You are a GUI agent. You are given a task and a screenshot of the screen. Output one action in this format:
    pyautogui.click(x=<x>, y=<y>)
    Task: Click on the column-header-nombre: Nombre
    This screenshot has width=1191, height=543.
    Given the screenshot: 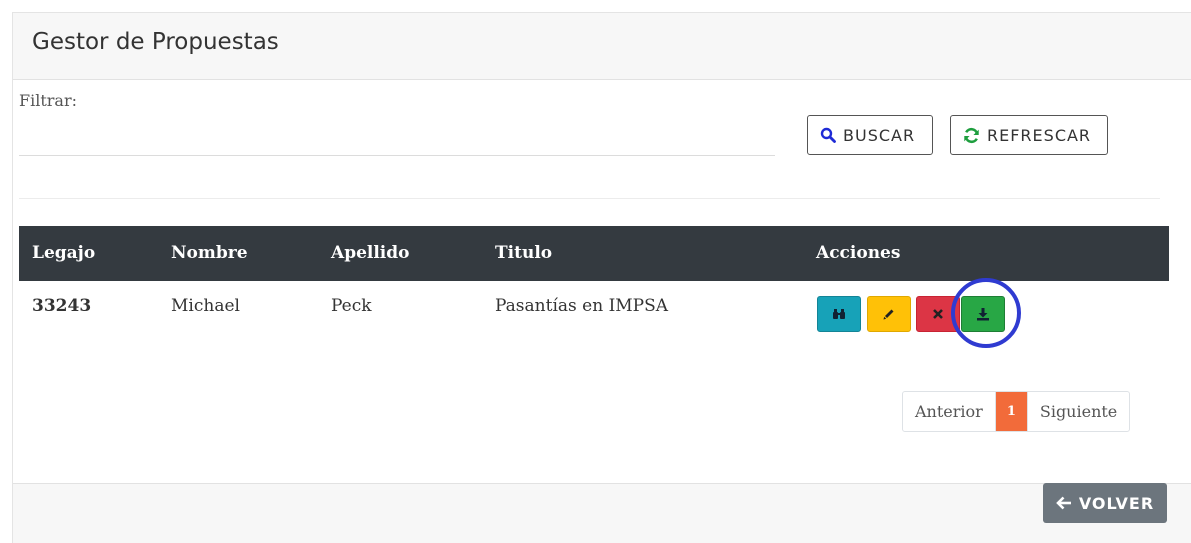 What is the action you would take?
    pyautogui.click(x=209, y=253)
    